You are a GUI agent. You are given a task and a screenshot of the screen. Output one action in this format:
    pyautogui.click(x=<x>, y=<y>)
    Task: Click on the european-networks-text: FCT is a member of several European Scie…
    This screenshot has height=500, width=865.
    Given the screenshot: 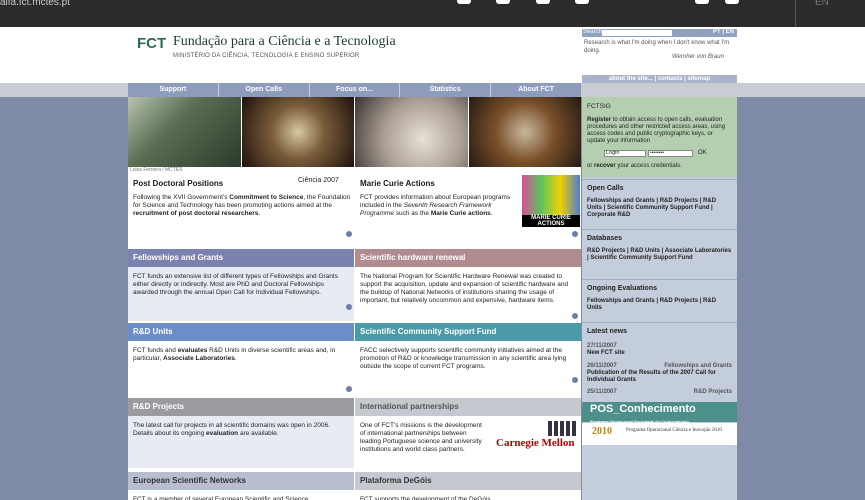 What is the action you would take?
    pyautogui.click(x=241, y=495)
    